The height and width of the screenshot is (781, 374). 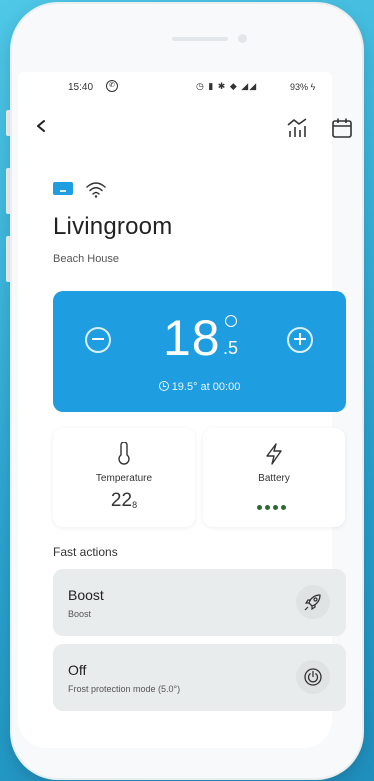 I want to click on next-schedule: 19.5° at 00:00, so click(x=199, y=387).